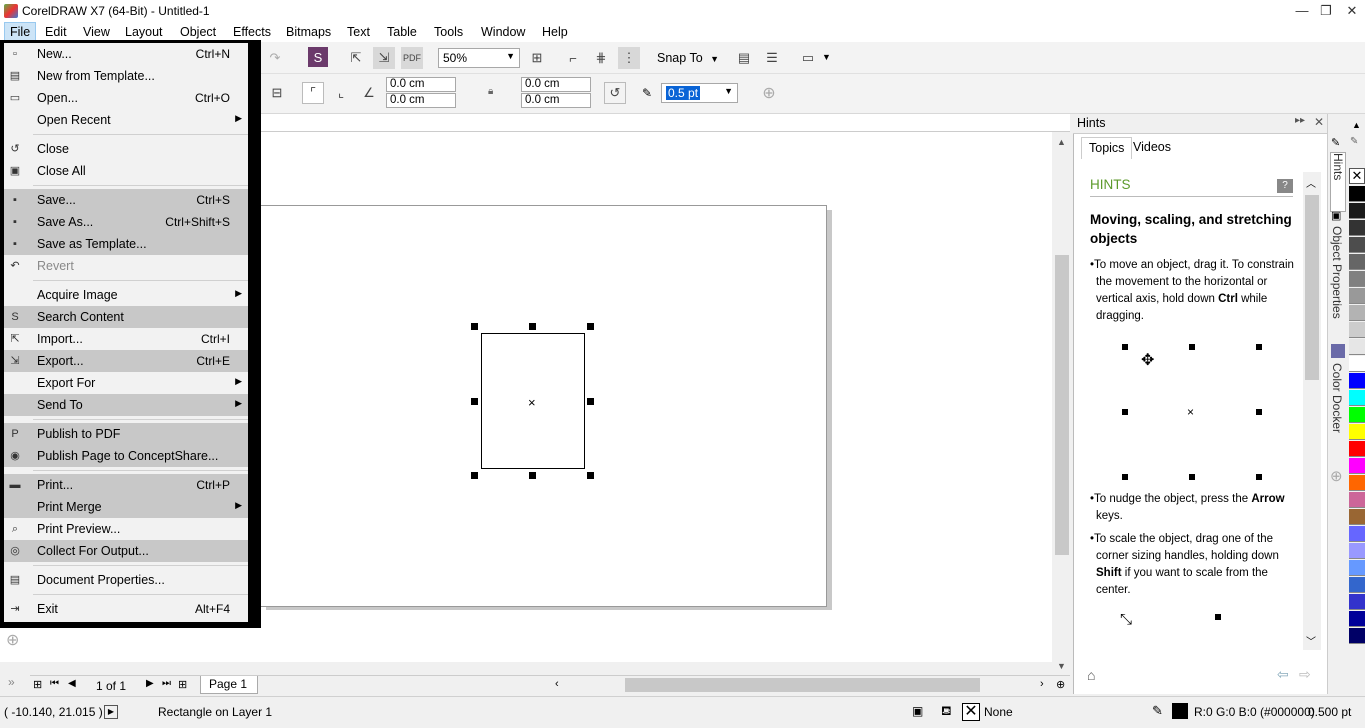 The height and width of the screenshot is (728, 1365). What do you see at coordinates (318, 57) in the screenshot?
I see `corel-connect-icon: S` at bounding box center [318, 57].